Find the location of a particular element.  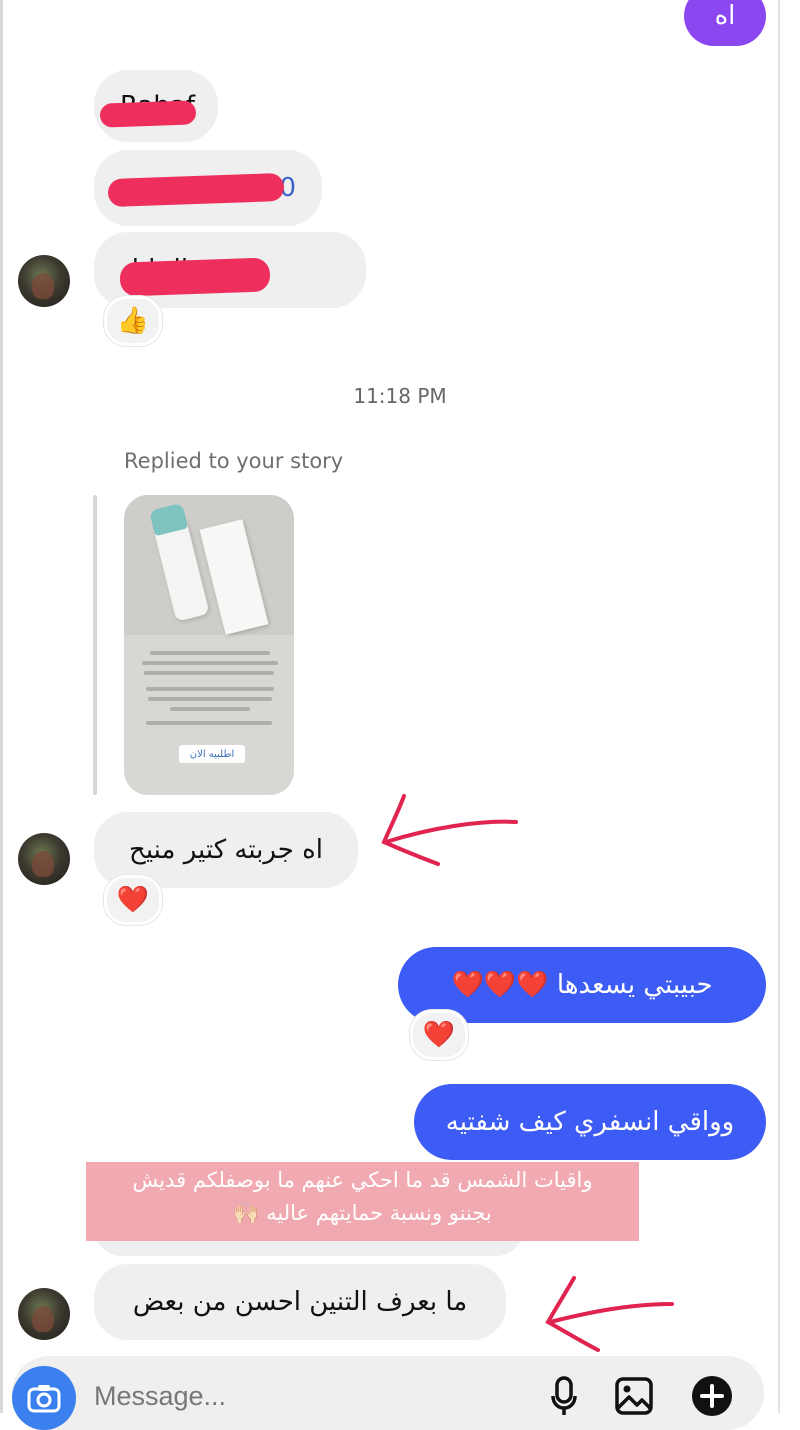

outgoing-bubble-top-text: اه is located at coordinates (725, 16).